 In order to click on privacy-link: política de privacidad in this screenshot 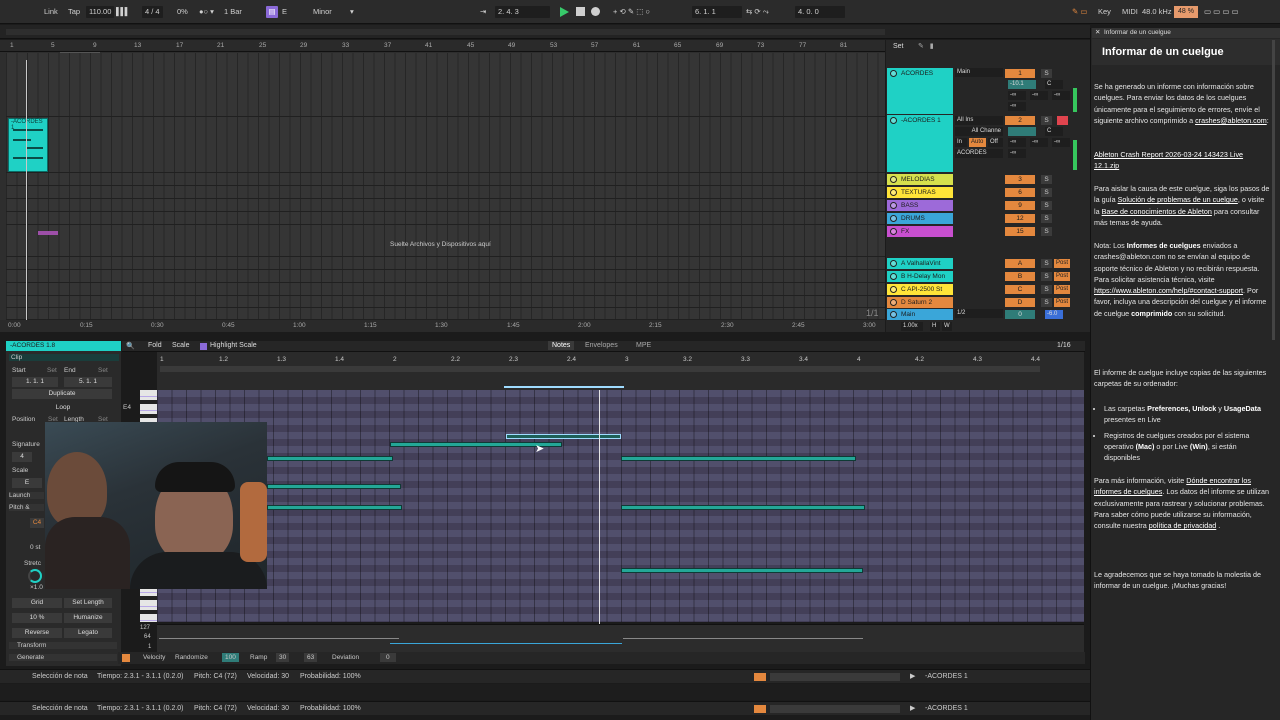, I will do `click(1183, 525)`.